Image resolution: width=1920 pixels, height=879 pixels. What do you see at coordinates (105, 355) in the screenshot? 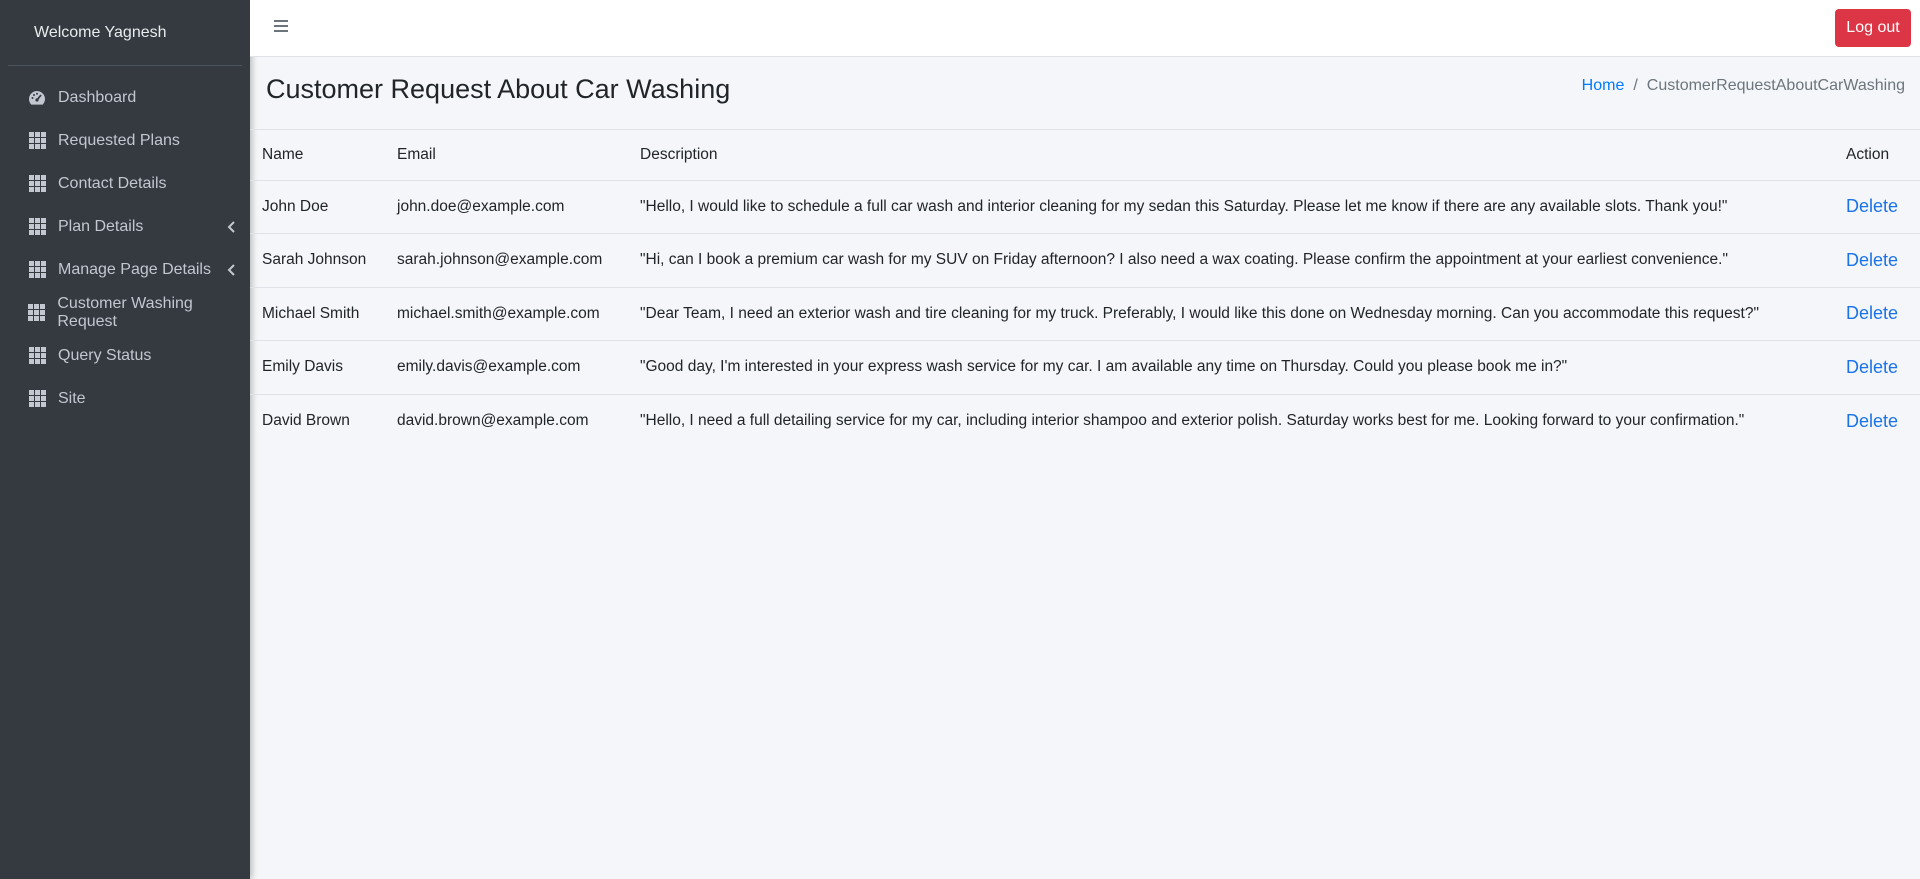
I see `sidebar-item-label: Query Status` at bounding box center [105, 355].